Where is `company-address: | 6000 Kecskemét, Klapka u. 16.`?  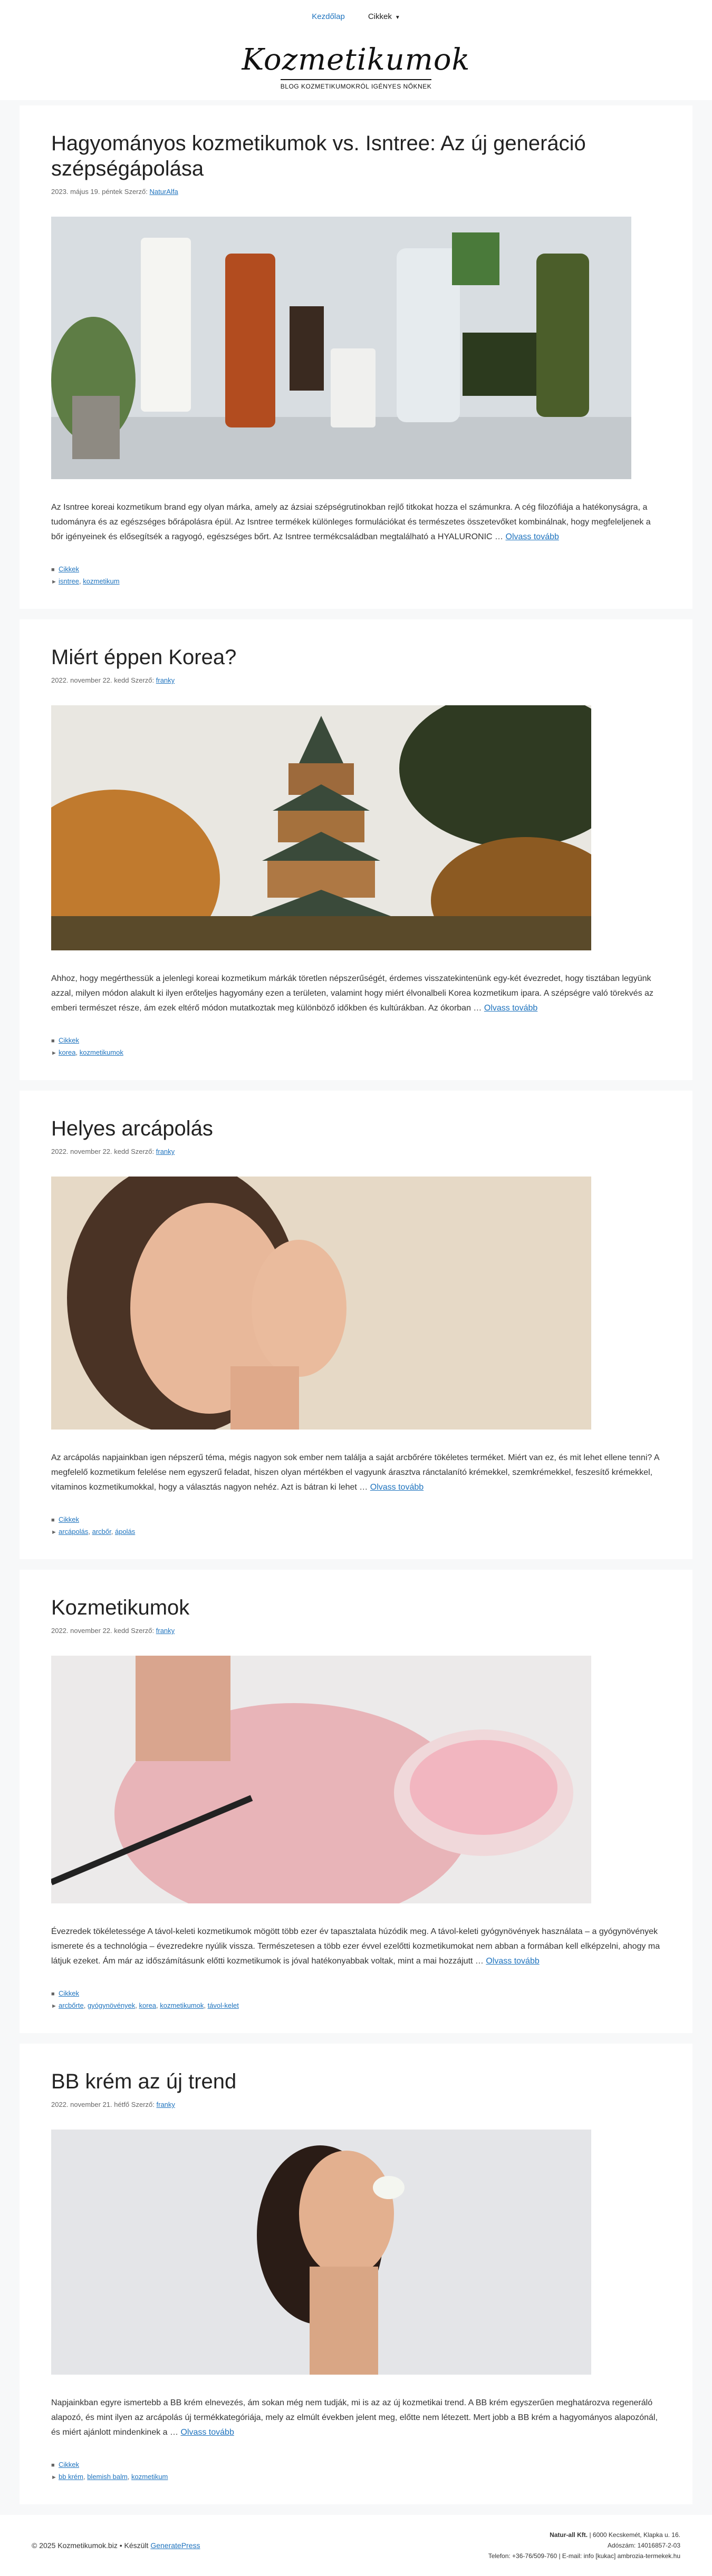 company-address: | 6000 Kecskemét, Klapka u. 16. is located at coordinates (634, 2535).